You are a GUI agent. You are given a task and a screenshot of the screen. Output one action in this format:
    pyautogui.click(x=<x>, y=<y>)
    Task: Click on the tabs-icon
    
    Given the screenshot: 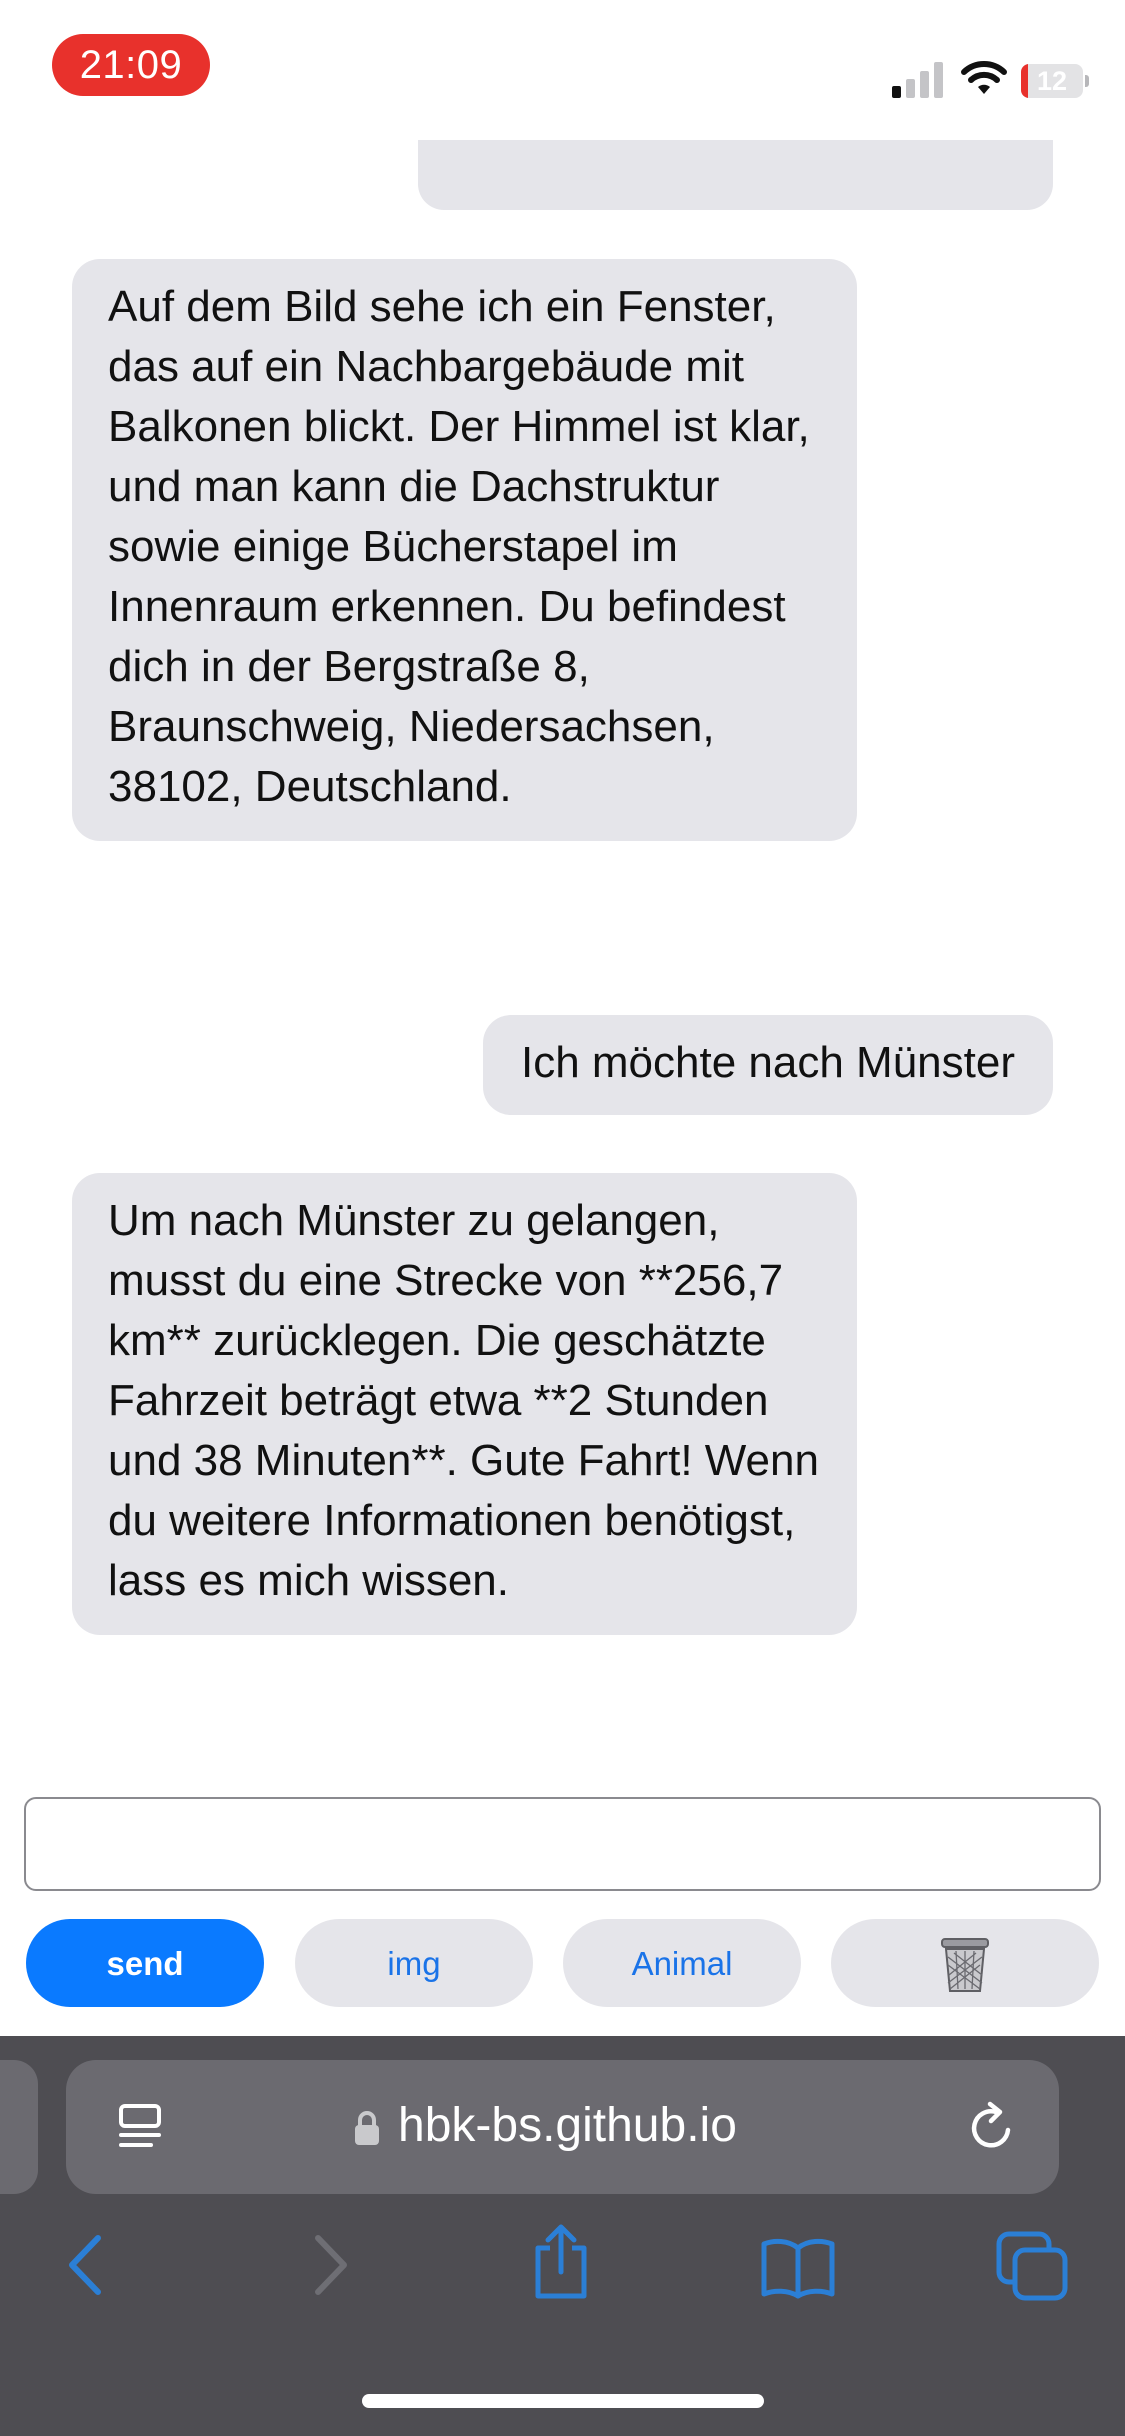 What is the action you would take?
    pyautogui.click(x=1033, y=2266)
    